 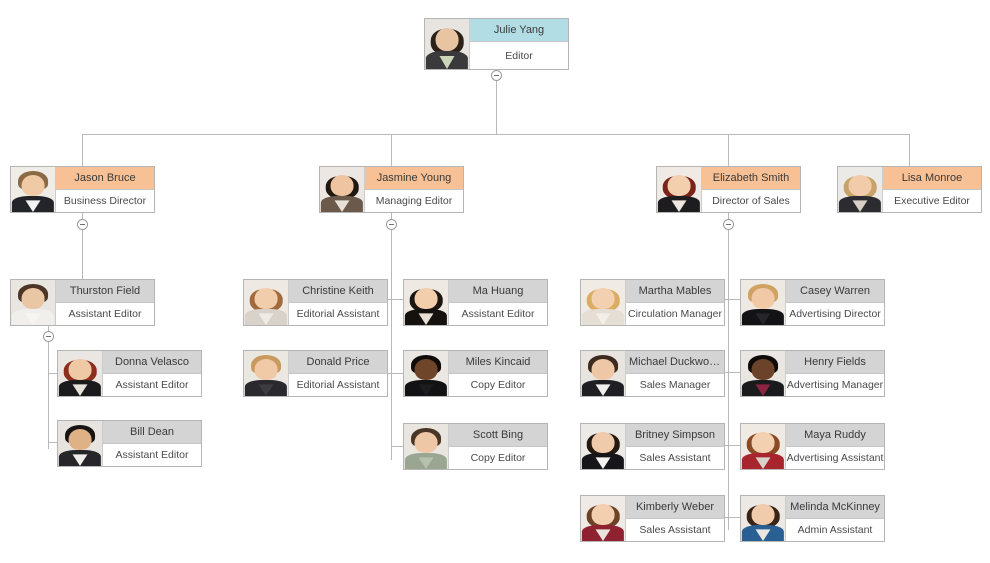 What do you see at coordinates (80, 373) in the screenshot?
I see `avatar-donna-velasco` at bounding box center [80, 373].